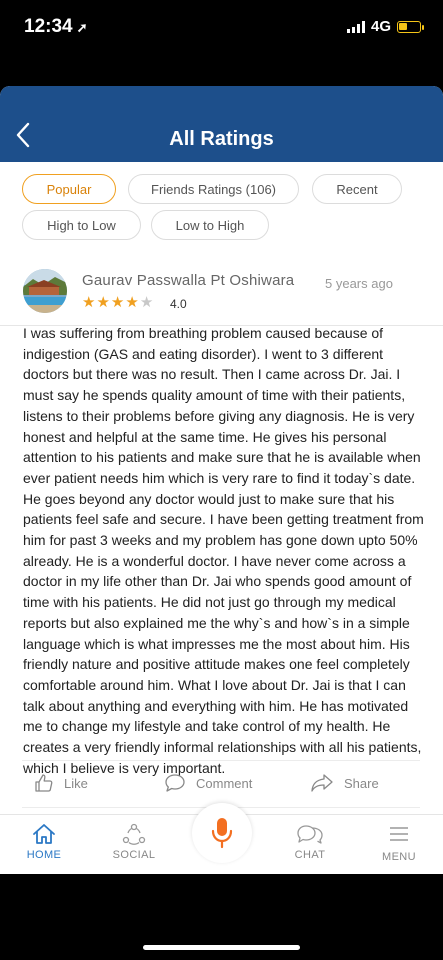  What do you see at coordinates (146, 302) in the screenshot?
I see `star-empty-icon: ★` at bounding box center [146, 302].